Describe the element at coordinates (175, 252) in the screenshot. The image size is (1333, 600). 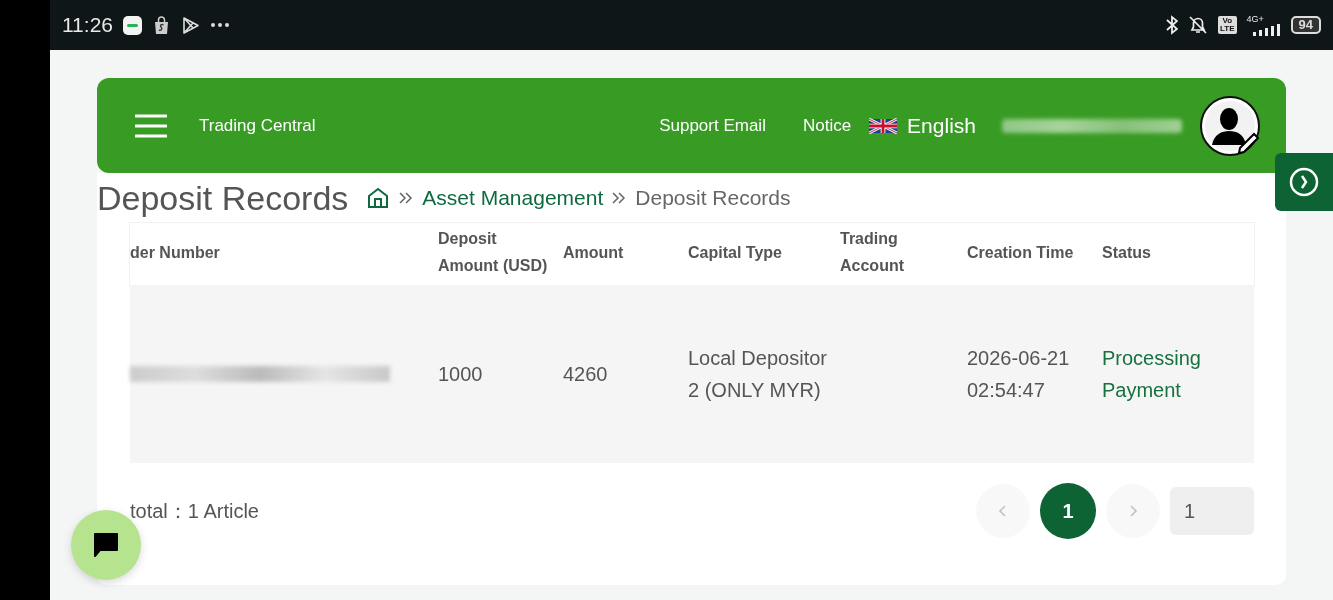
I see `column-header: der Number` at that location.